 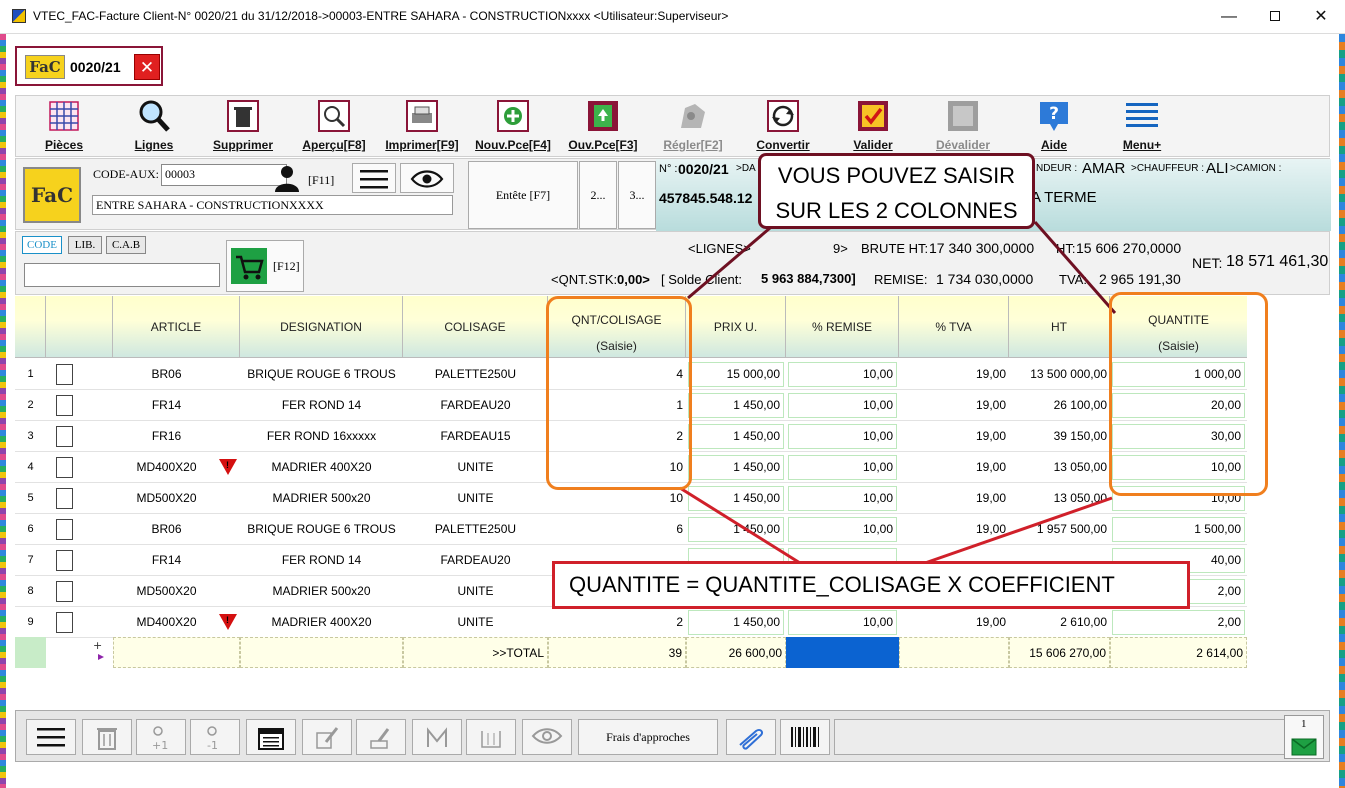 I want to click on imprimer-button: Imprimer[F9], so click(x=422, y=127).